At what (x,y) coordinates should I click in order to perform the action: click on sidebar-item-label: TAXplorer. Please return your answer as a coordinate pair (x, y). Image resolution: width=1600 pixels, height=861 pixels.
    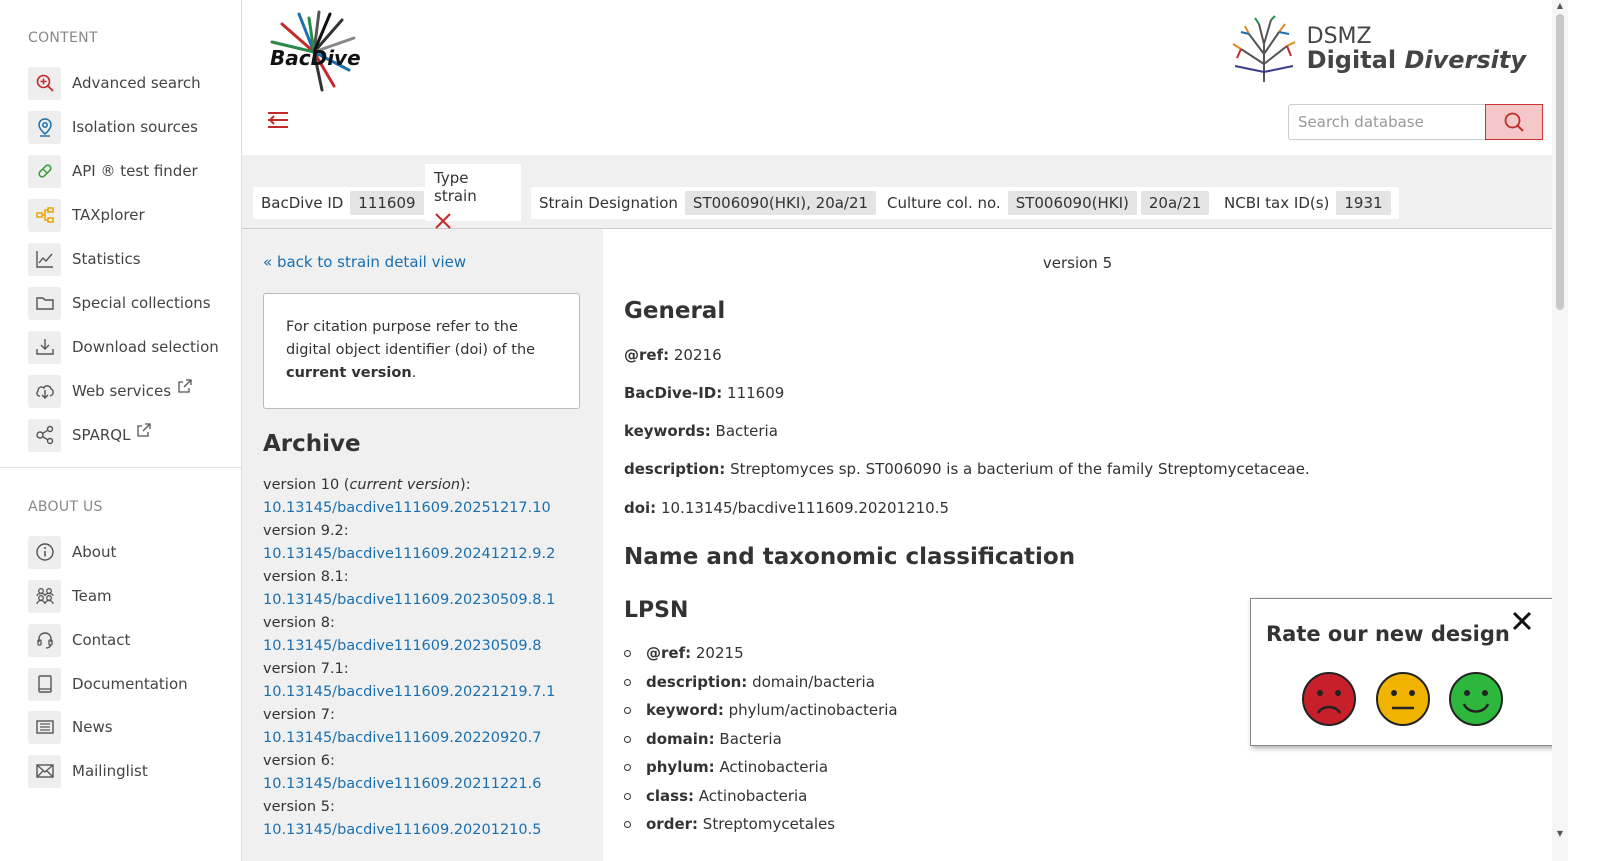
    Looking at the image, I should click on (108, 215).